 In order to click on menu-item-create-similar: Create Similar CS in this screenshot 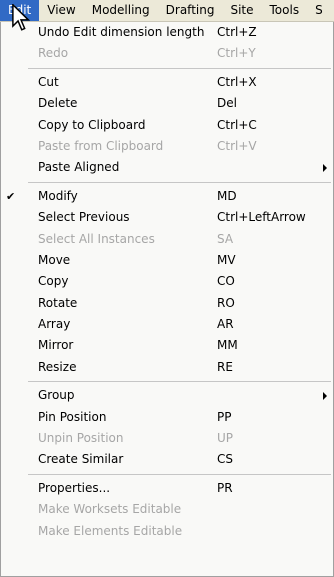, I will do `click(167, 459)`.